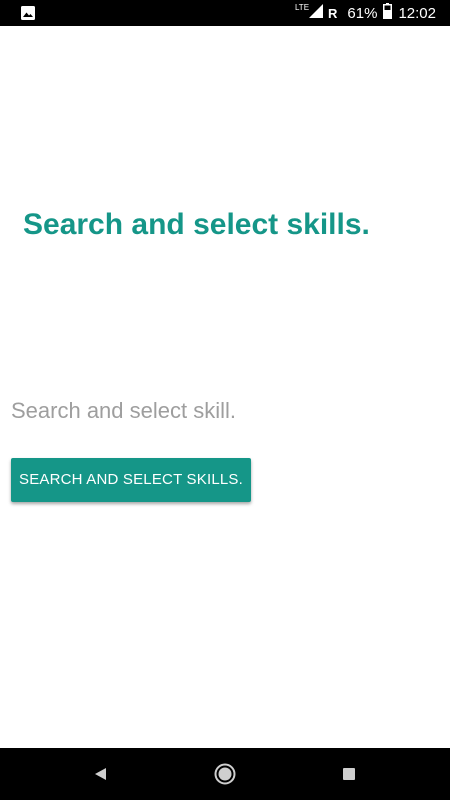  Describe the element at coordinates (417, 13) in the screenshot. I see `clock: 12:02` at that location.